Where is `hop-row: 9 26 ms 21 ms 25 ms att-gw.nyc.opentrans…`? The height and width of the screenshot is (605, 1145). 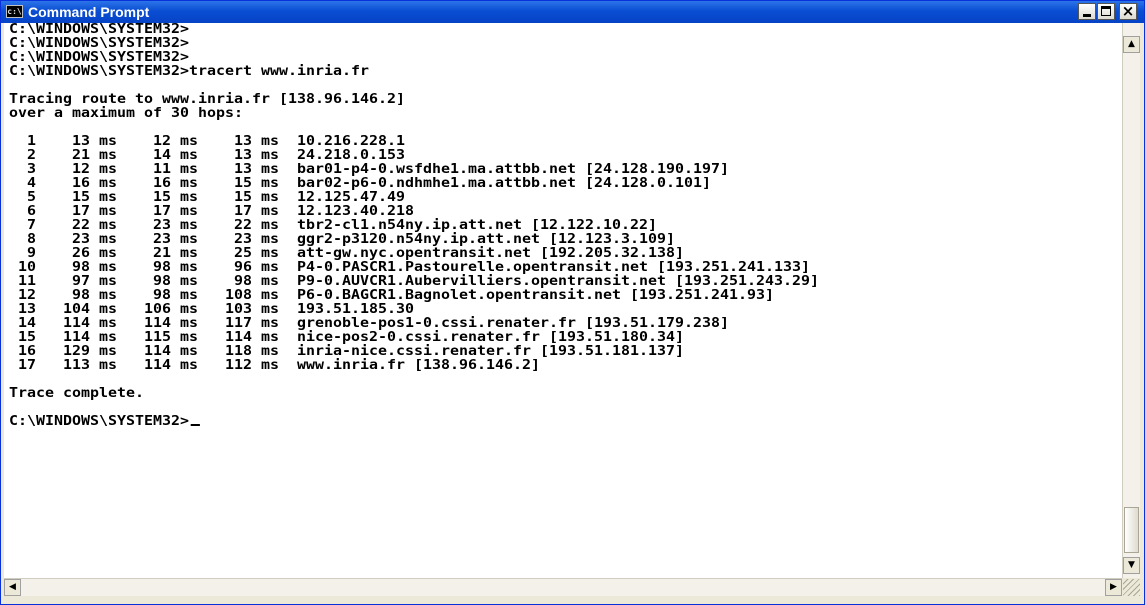 hop-row: 9 26 ms 21 ms 25 ms att-gw.nyc.opentrans… is located at coordinates (347, 253).